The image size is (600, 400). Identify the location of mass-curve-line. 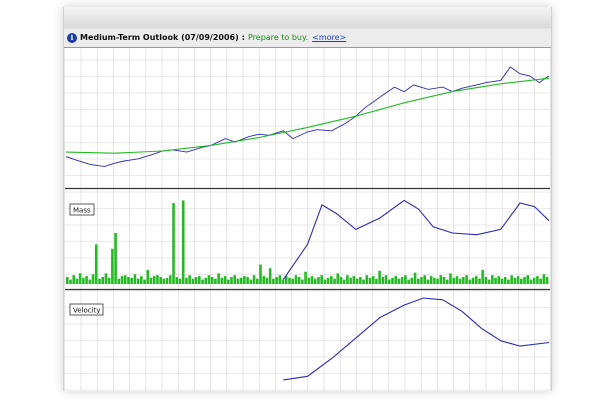
(416, 239).